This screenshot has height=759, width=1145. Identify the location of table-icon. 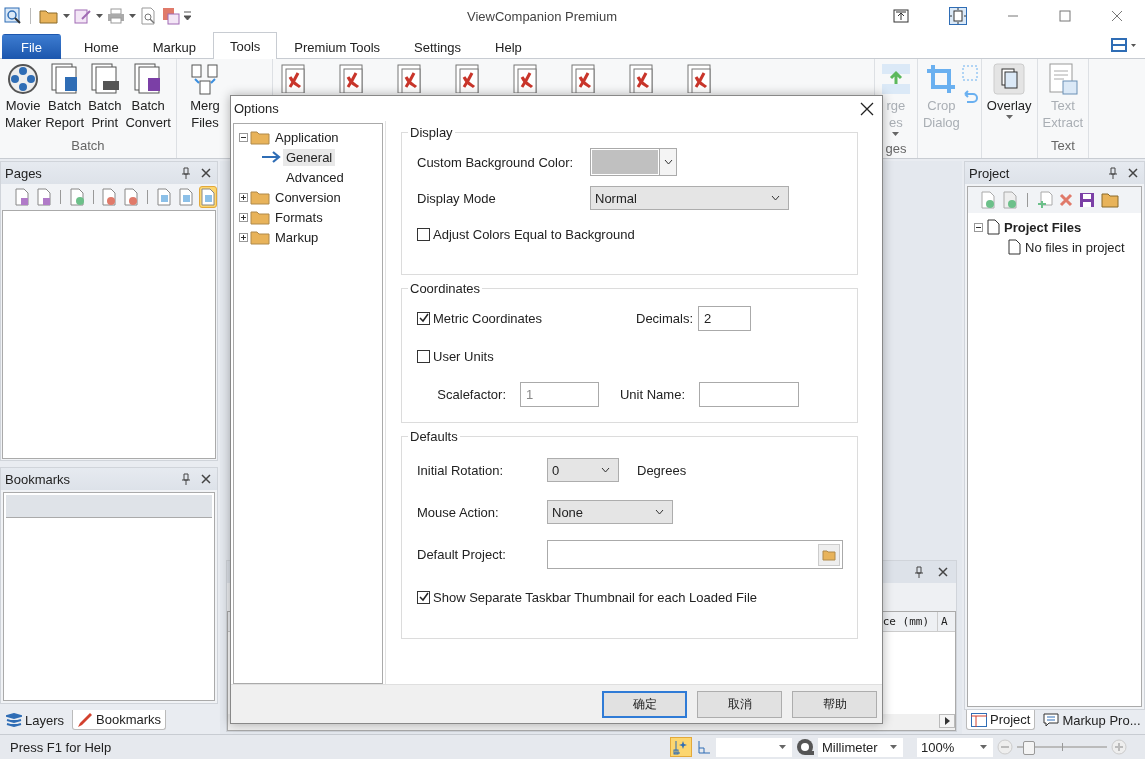
(979, 719).